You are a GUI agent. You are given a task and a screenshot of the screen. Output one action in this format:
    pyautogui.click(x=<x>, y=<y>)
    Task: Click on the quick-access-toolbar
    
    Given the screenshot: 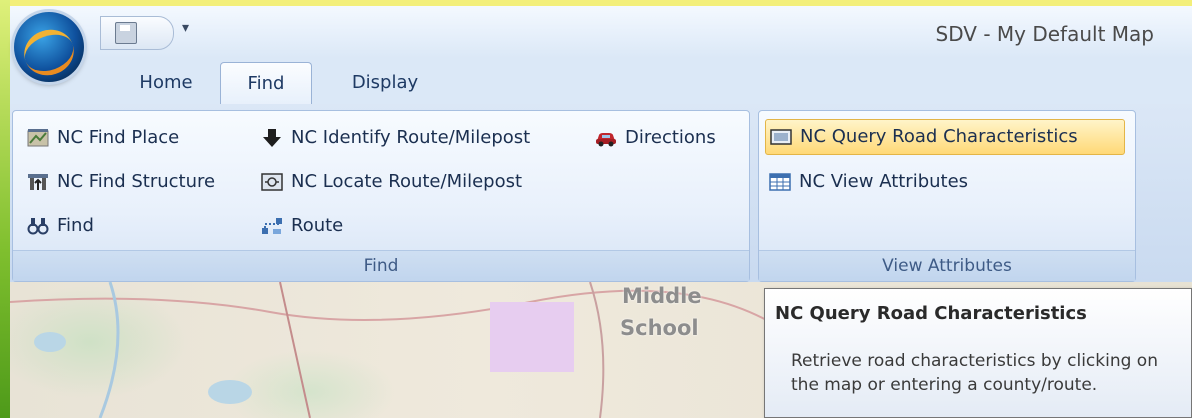 What is the action you would take?
    pyautogui.click(x=137, y=33)
    